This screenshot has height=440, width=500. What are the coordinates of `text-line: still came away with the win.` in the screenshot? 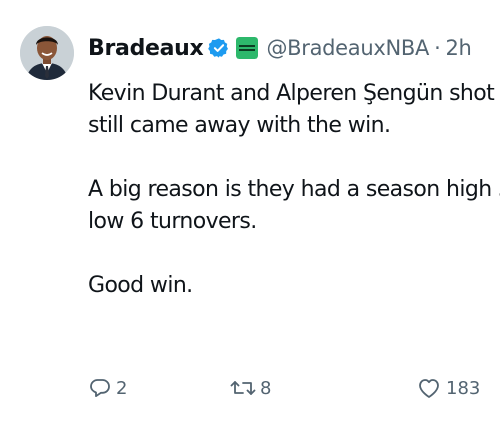 It's located at (239, 125).